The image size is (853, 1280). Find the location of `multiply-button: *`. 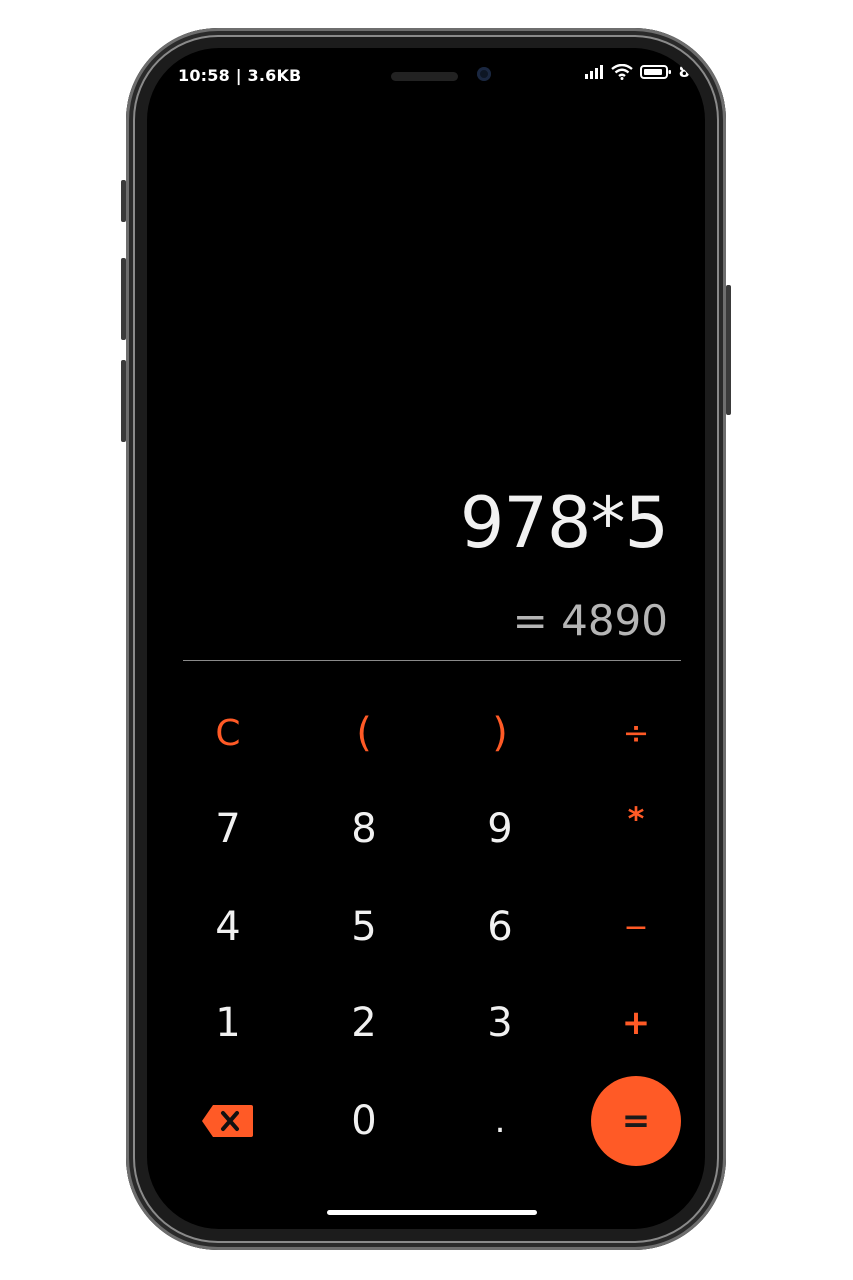

multiply-button: * is located at coordinates (636, 819).